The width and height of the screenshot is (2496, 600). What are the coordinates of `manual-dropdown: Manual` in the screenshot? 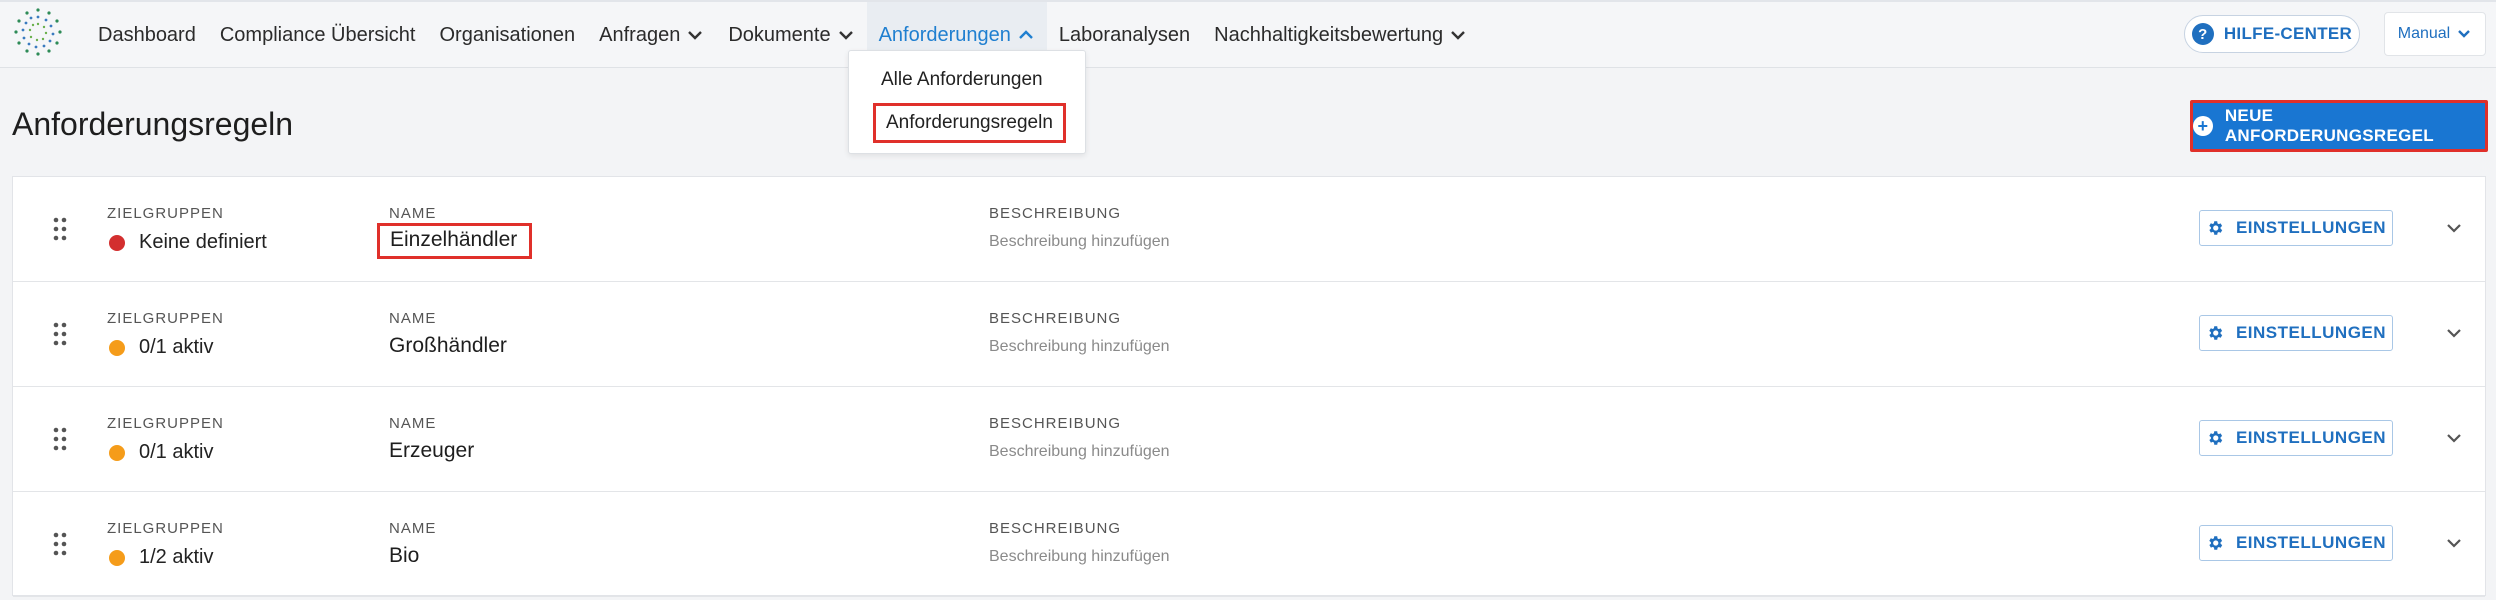 It's located at (2435, 34).